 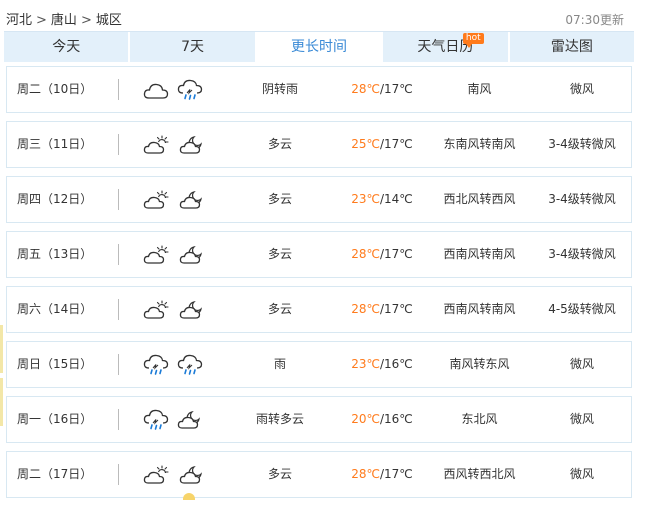 I want to click on hot-badge: hot, so click(x=473, y=40).